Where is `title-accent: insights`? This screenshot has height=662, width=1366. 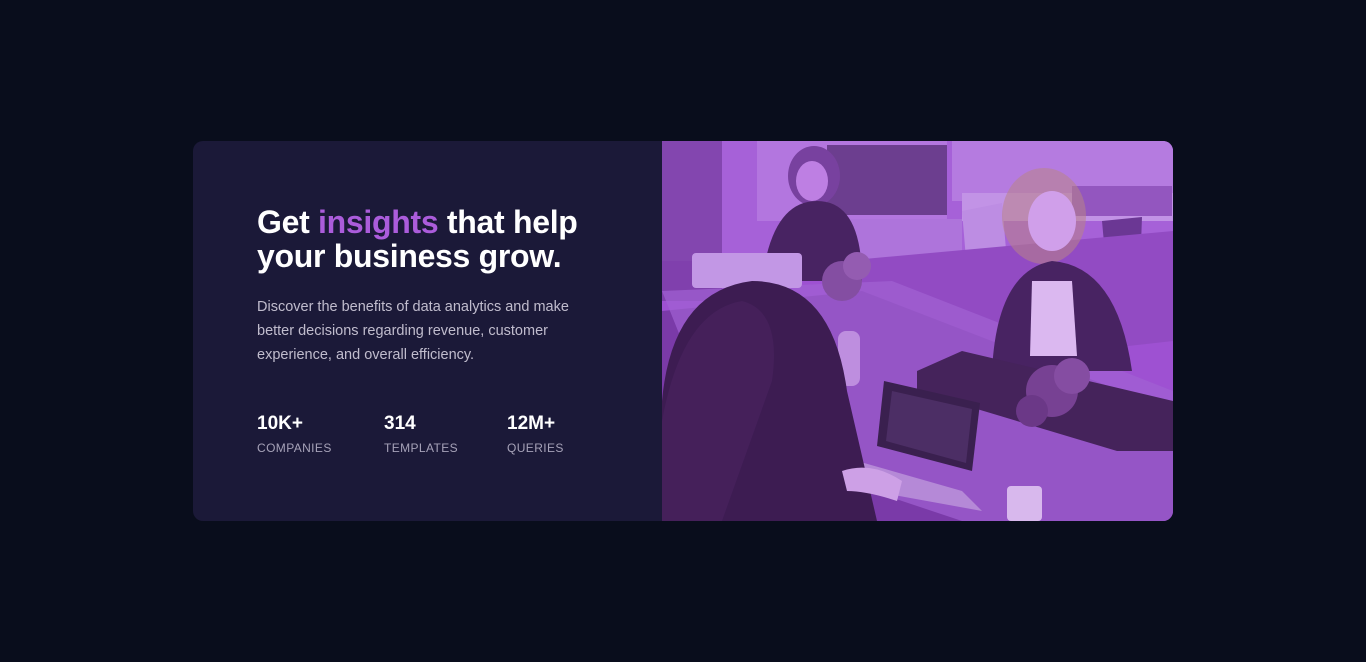
title-accent: insights is located at coordinates (378, 222).